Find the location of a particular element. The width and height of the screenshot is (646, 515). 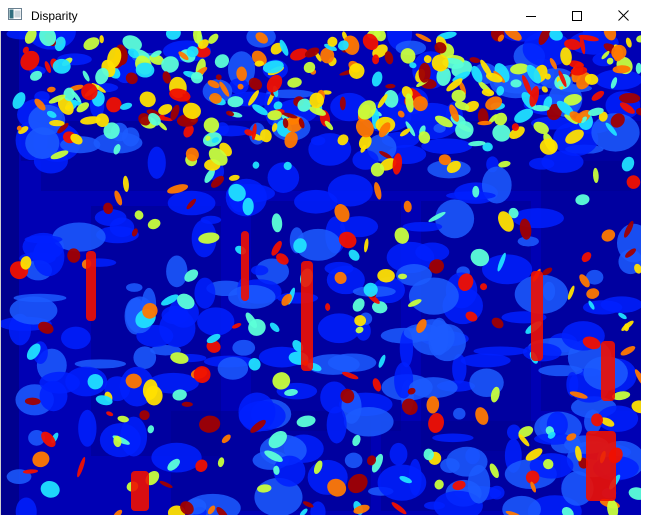

opencv-window-icon is located at coordinates (15, 14).